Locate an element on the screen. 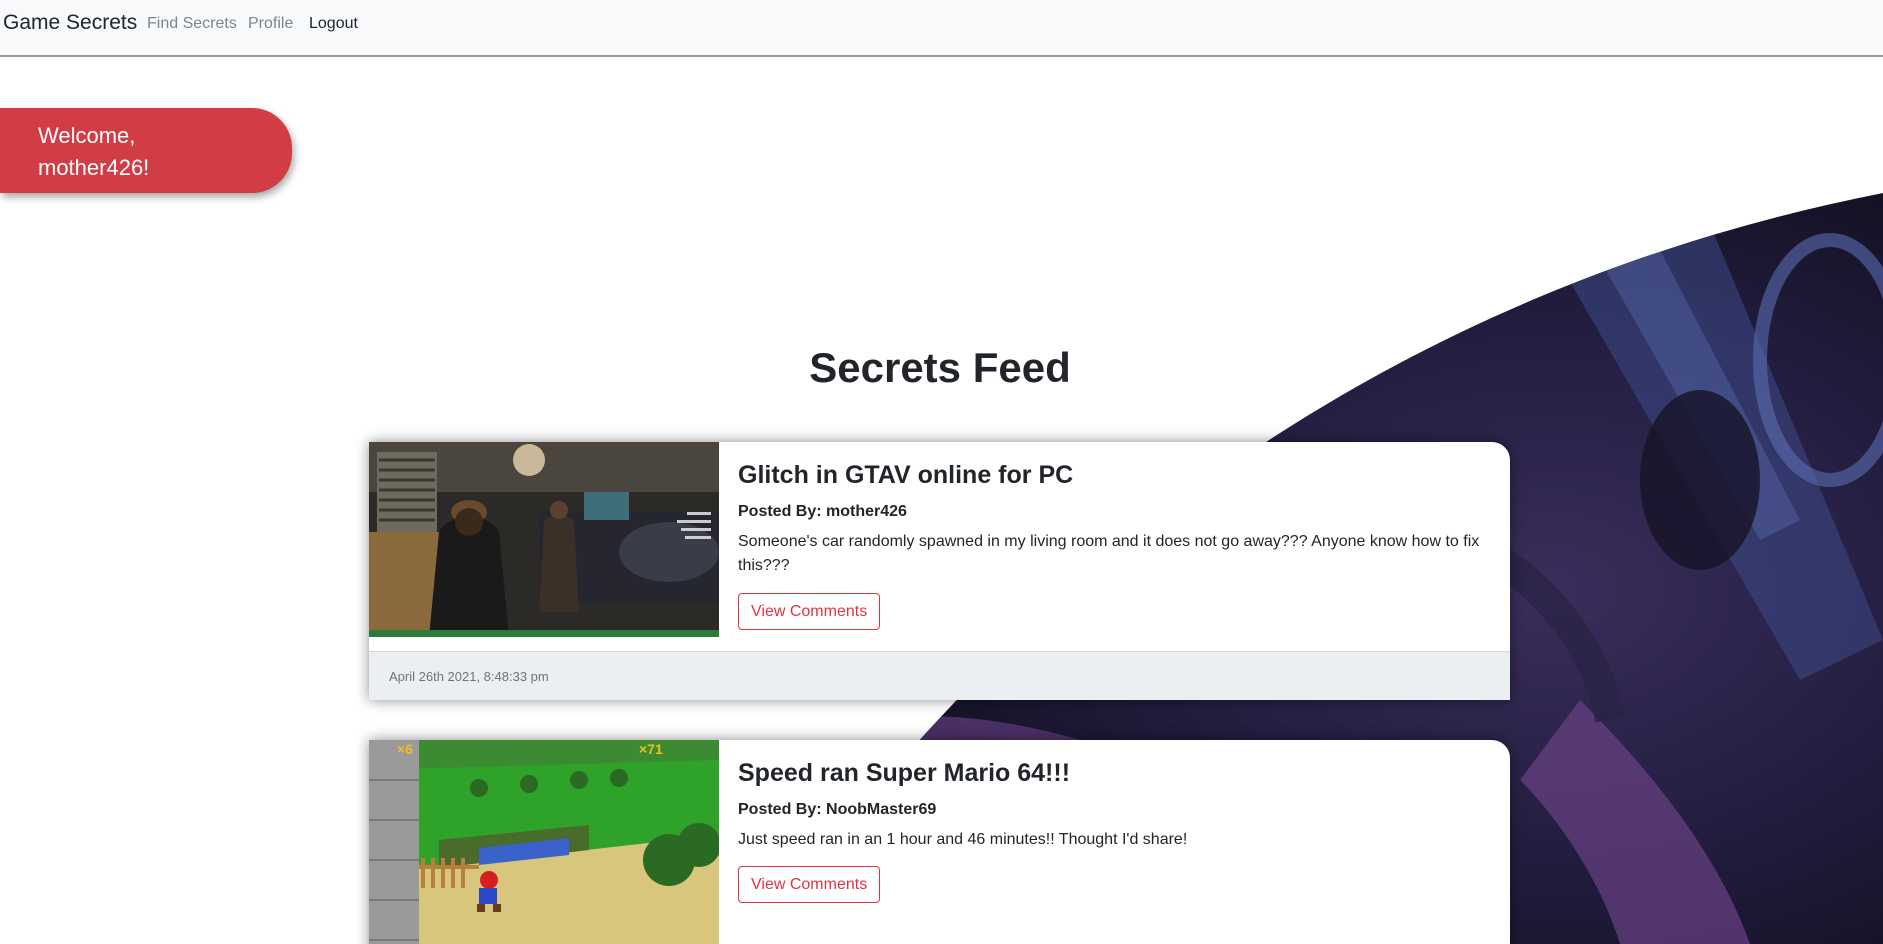  gtav-screenshot-image is located at coordinates (544, 539).